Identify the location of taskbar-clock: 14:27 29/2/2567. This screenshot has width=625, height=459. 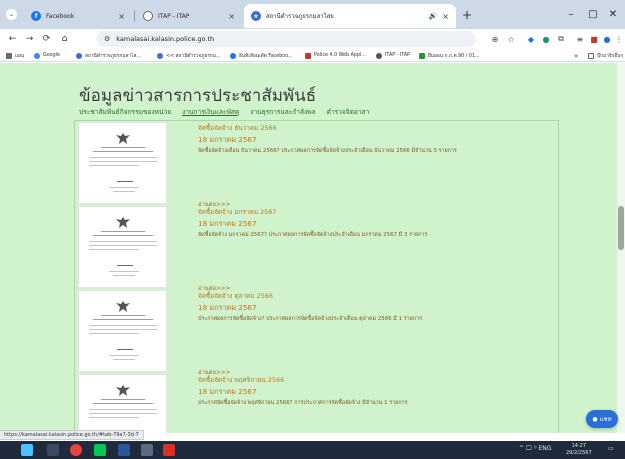
(579, 450).